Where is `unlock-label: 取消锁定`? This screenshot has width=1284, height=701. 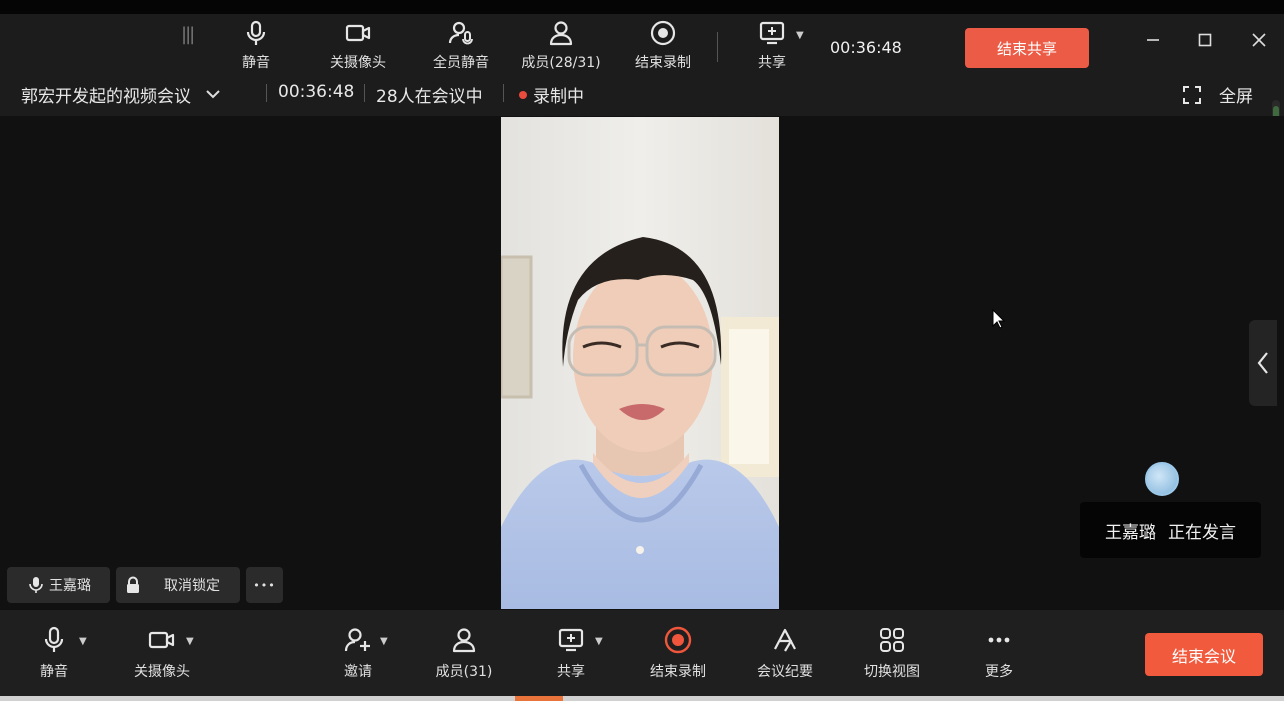
unlock-label: 取消锁定 is located at coordinates (192, 586).